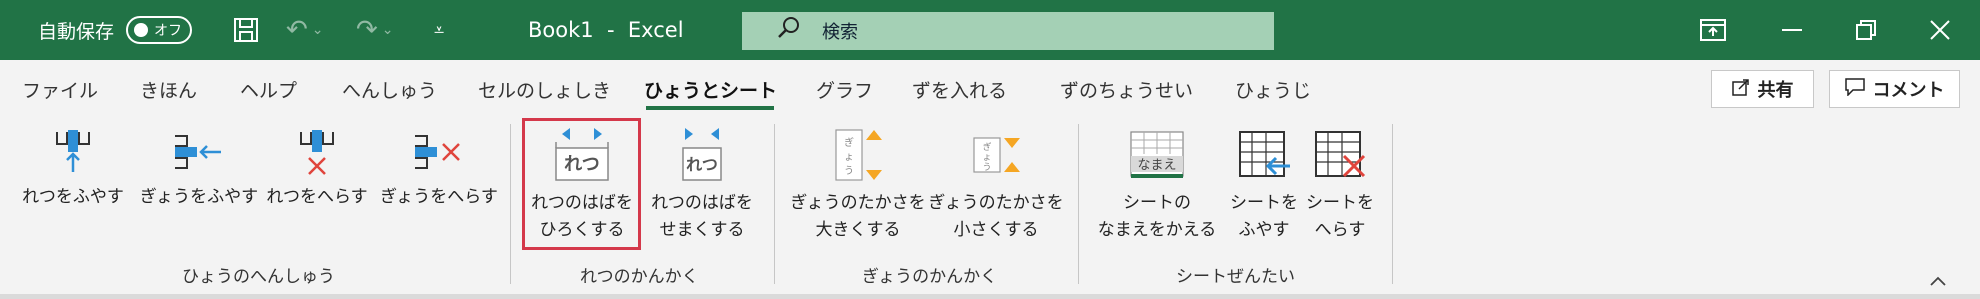 Image resolution: width=1980 pixels, height=299 pixels. I want to click on widen-column-label-1: れつのはばを, so click(582, 203).